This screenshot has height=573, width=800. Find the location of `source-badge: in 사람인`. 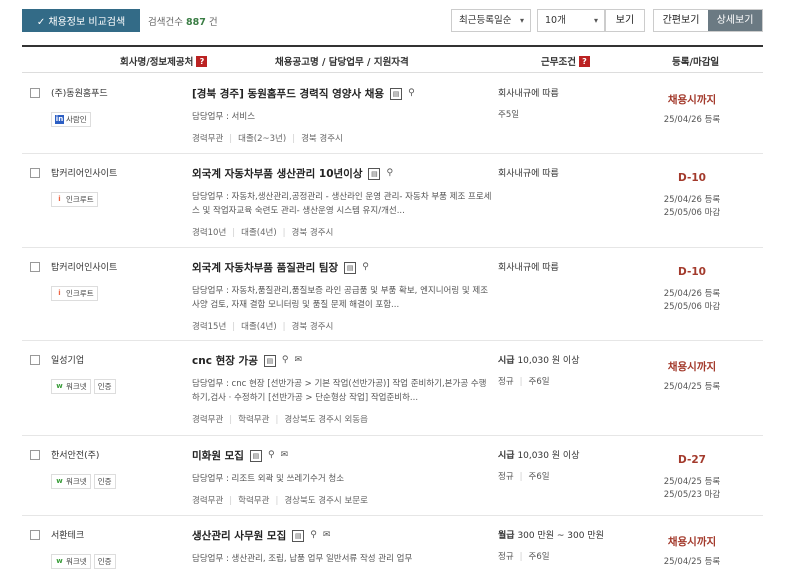

source-badge: in 사람인 is located at coordinates (71, 119).